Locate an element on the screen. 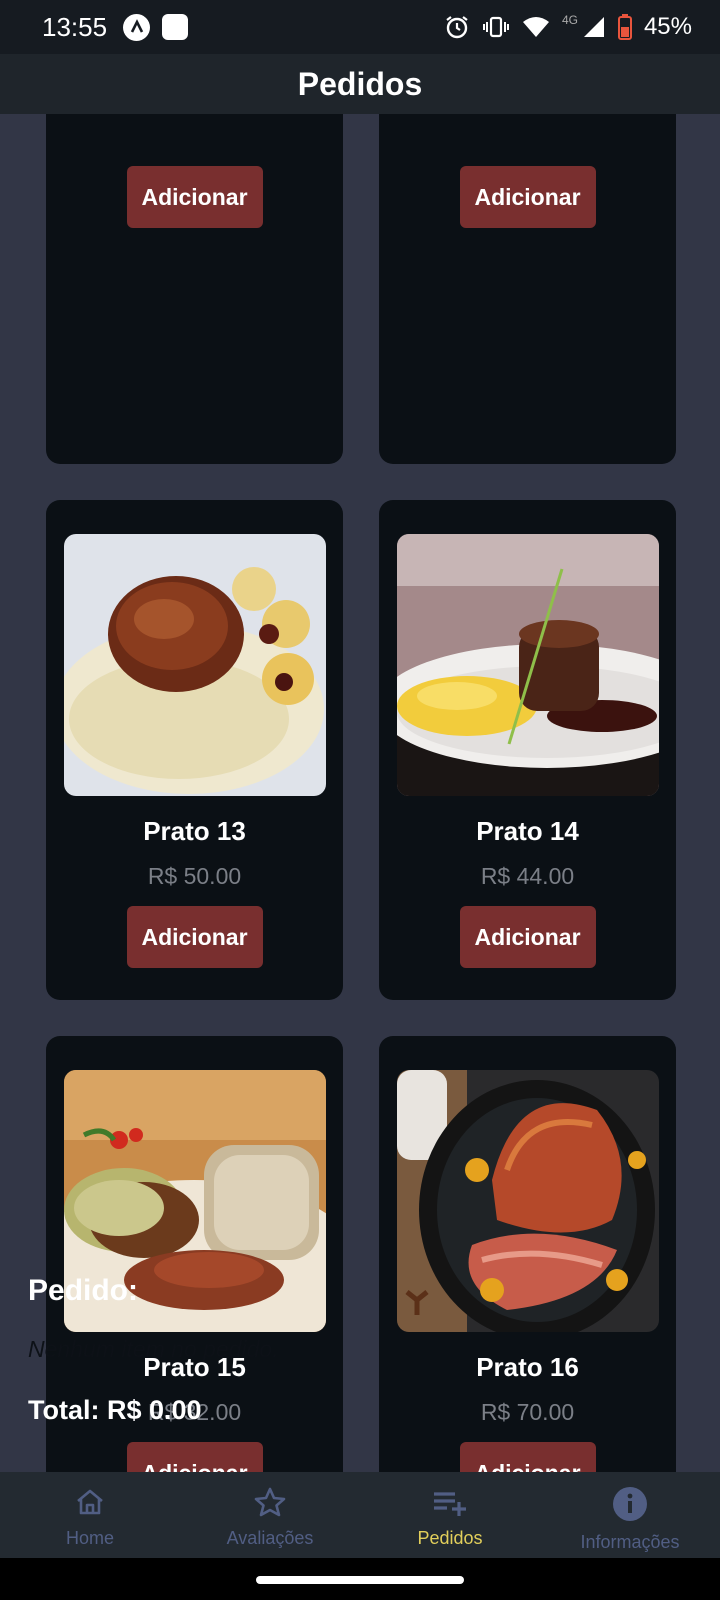 The width and height of the screenshot is (720, 1600). info-icon is located at coordinates (630, 1504).